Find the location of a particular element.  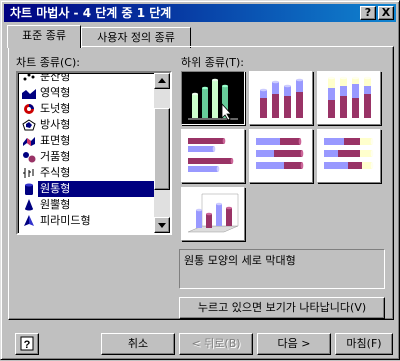

stacked-cylinder-icon is located at coordinates (281, 98).